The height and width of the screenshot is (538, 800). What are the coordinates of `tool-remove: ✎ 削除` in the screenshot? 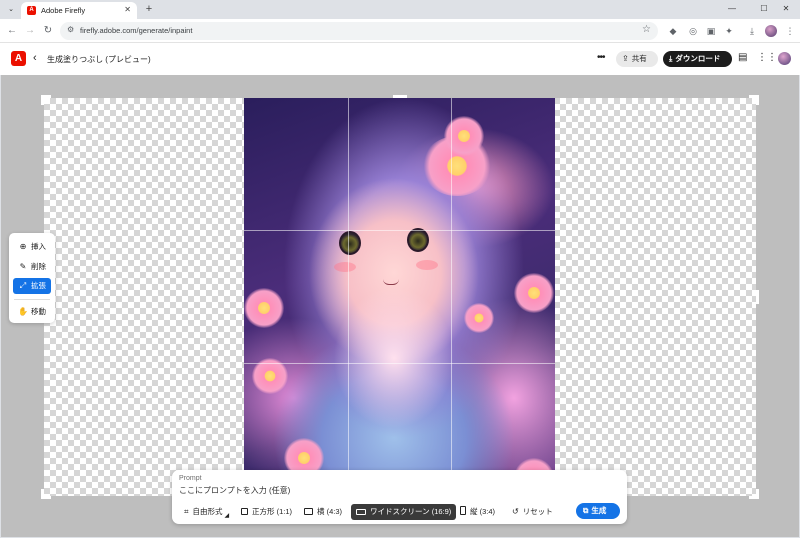 It's located at (32, 267).